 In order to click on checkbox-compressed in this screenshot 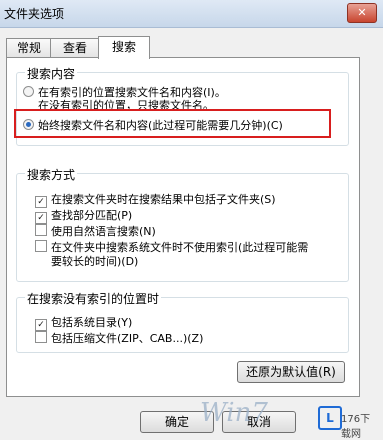, I will do `click(41, 337)`.